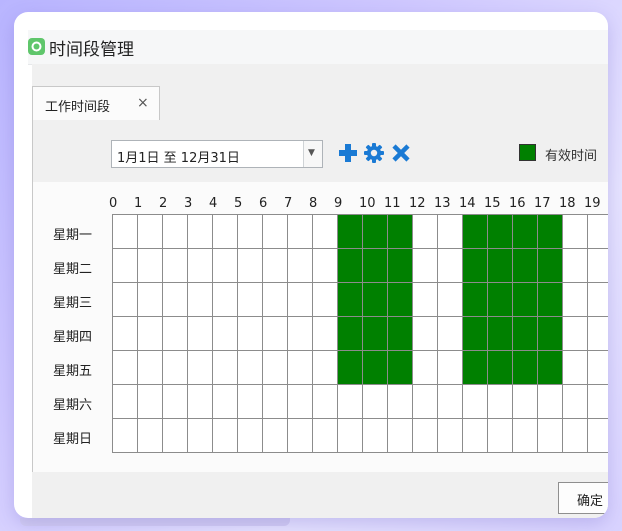  I want to click on delete-button, so click(401, 153).